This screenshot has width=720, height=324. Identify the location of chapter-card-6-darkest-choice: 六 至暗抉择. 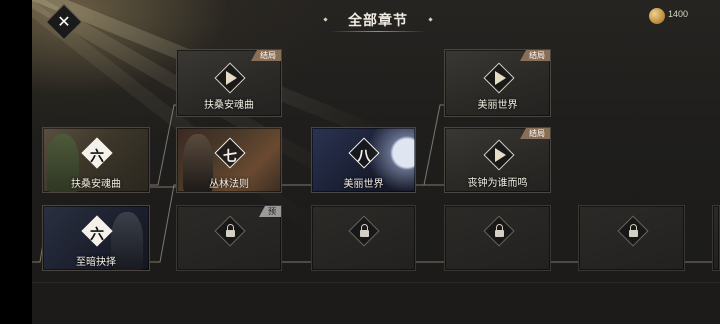
(96, 238).